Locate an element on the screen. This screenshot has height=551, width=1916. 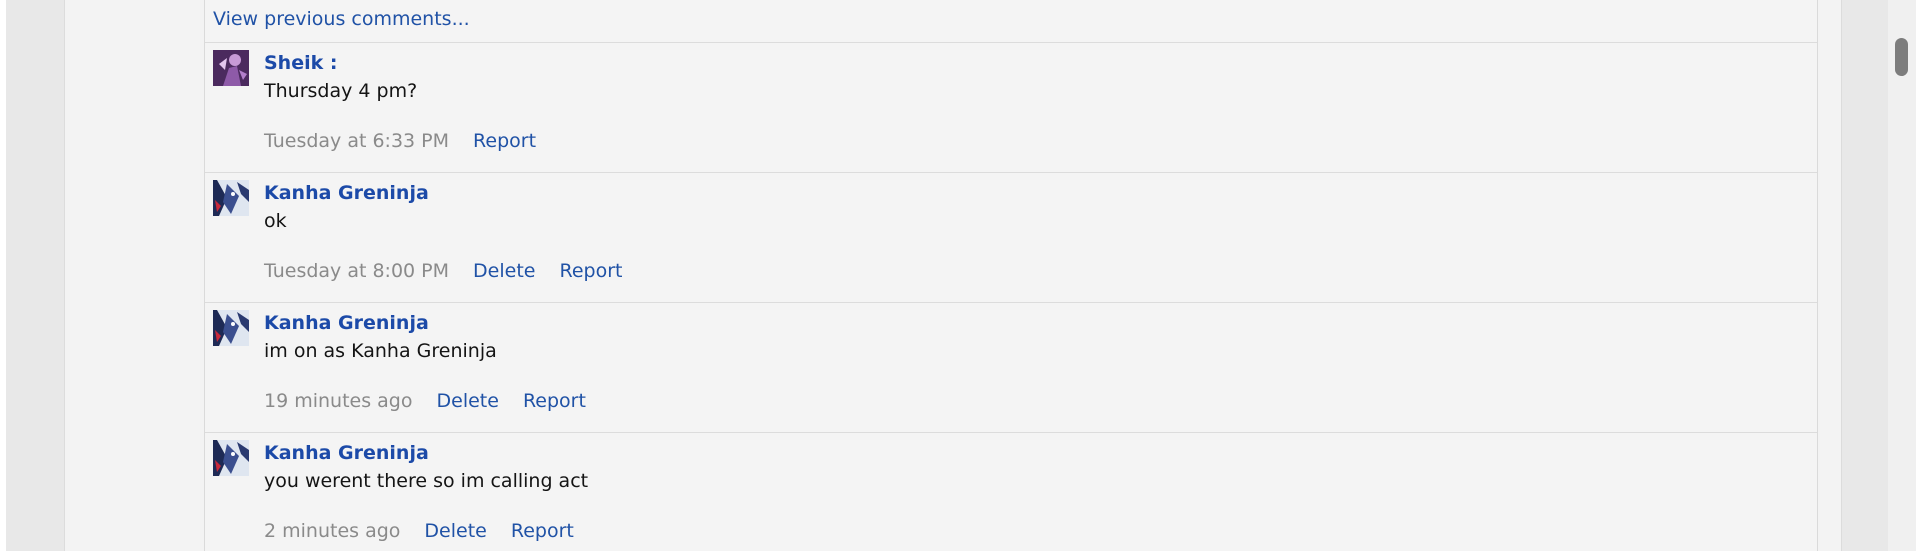
scrollbar-thumb is located at coordinates (1901, 57).